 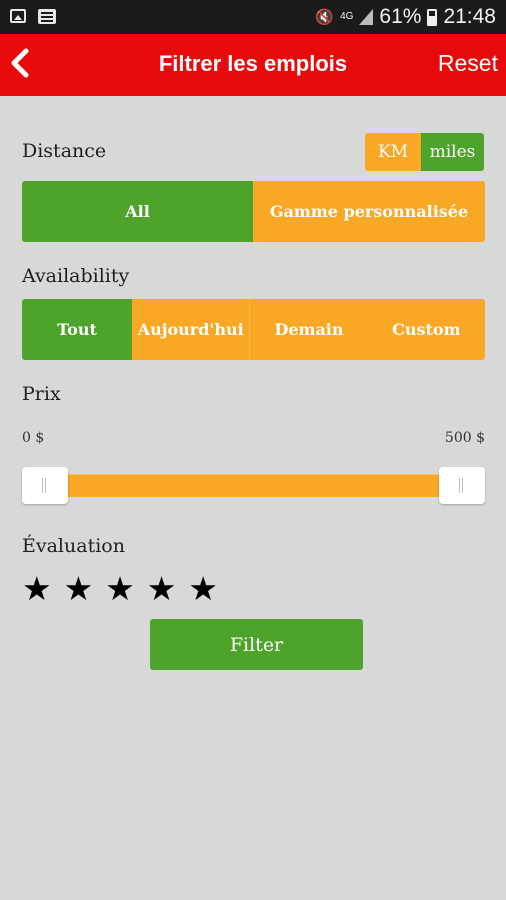 What do you see at coordinates (469, 16) in the screenshot?
I see `clock: 21:48` at bounding box center [469, 16].